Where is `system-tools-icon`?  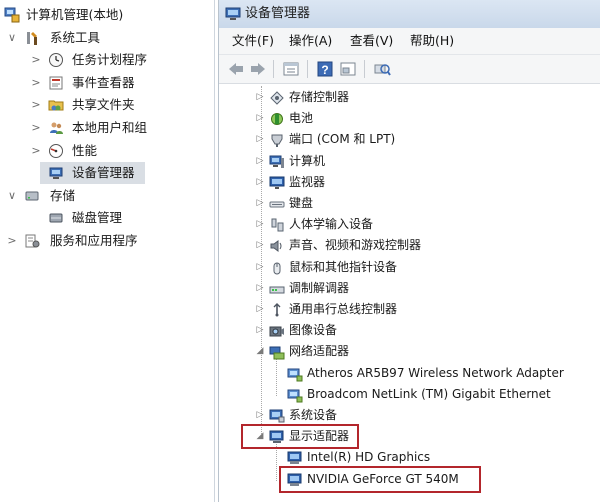 system-tools-icon is located at coordinates (32, 38).